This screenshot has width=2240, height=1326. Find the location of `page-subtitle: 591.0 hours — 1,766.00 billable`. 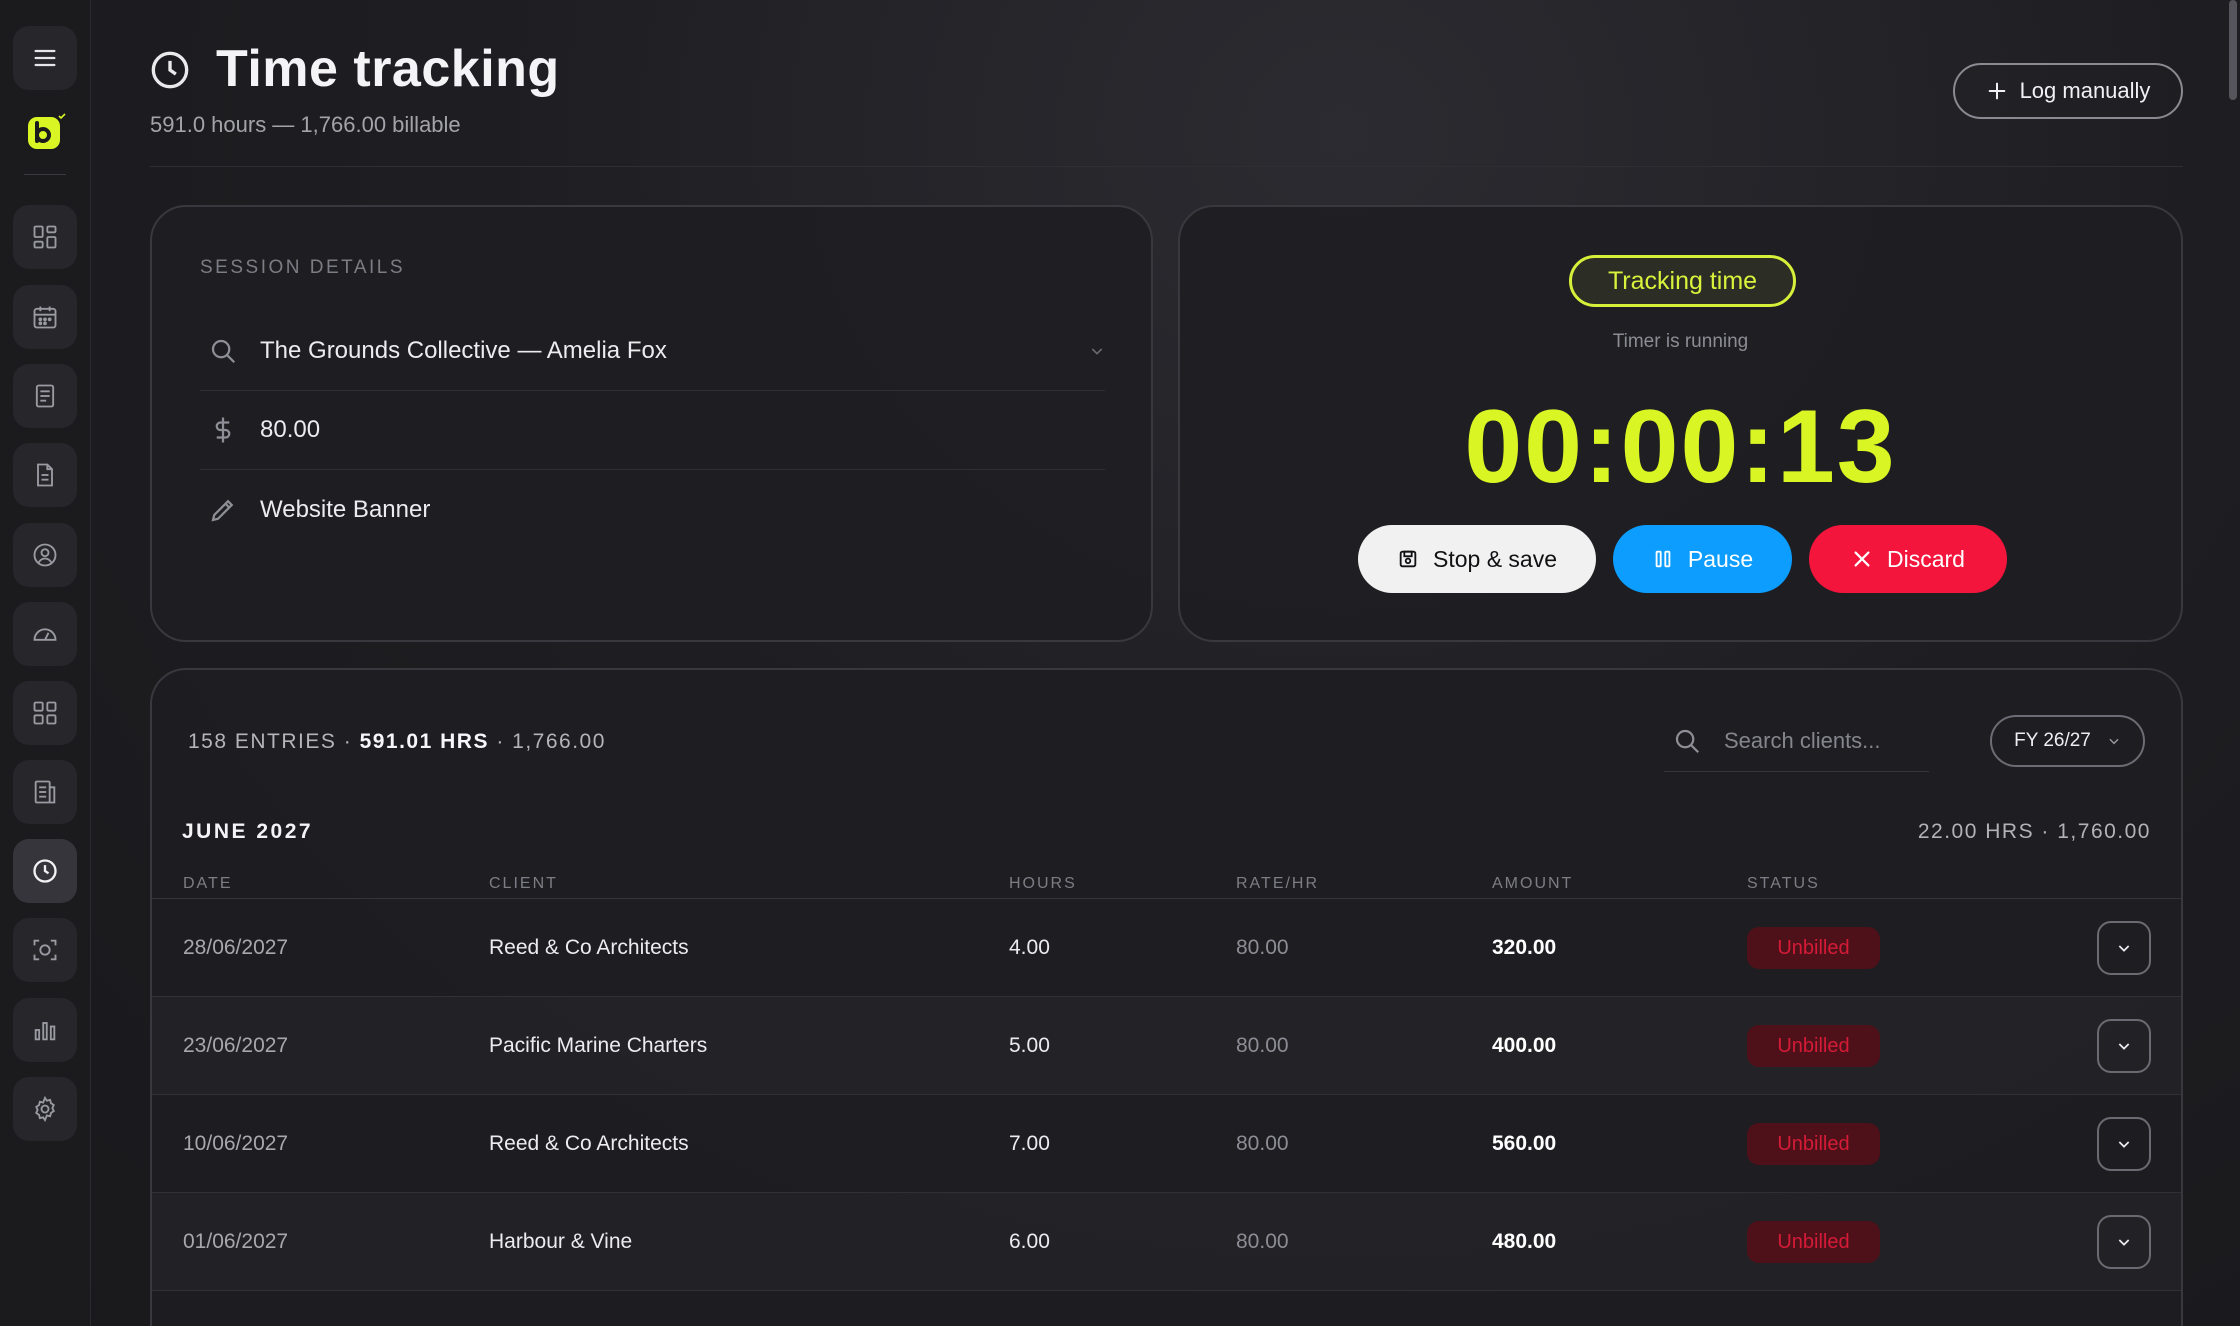

page-subtitle: 591.0 hours — 1,766.00 billable is located at coordinates (305, 124).